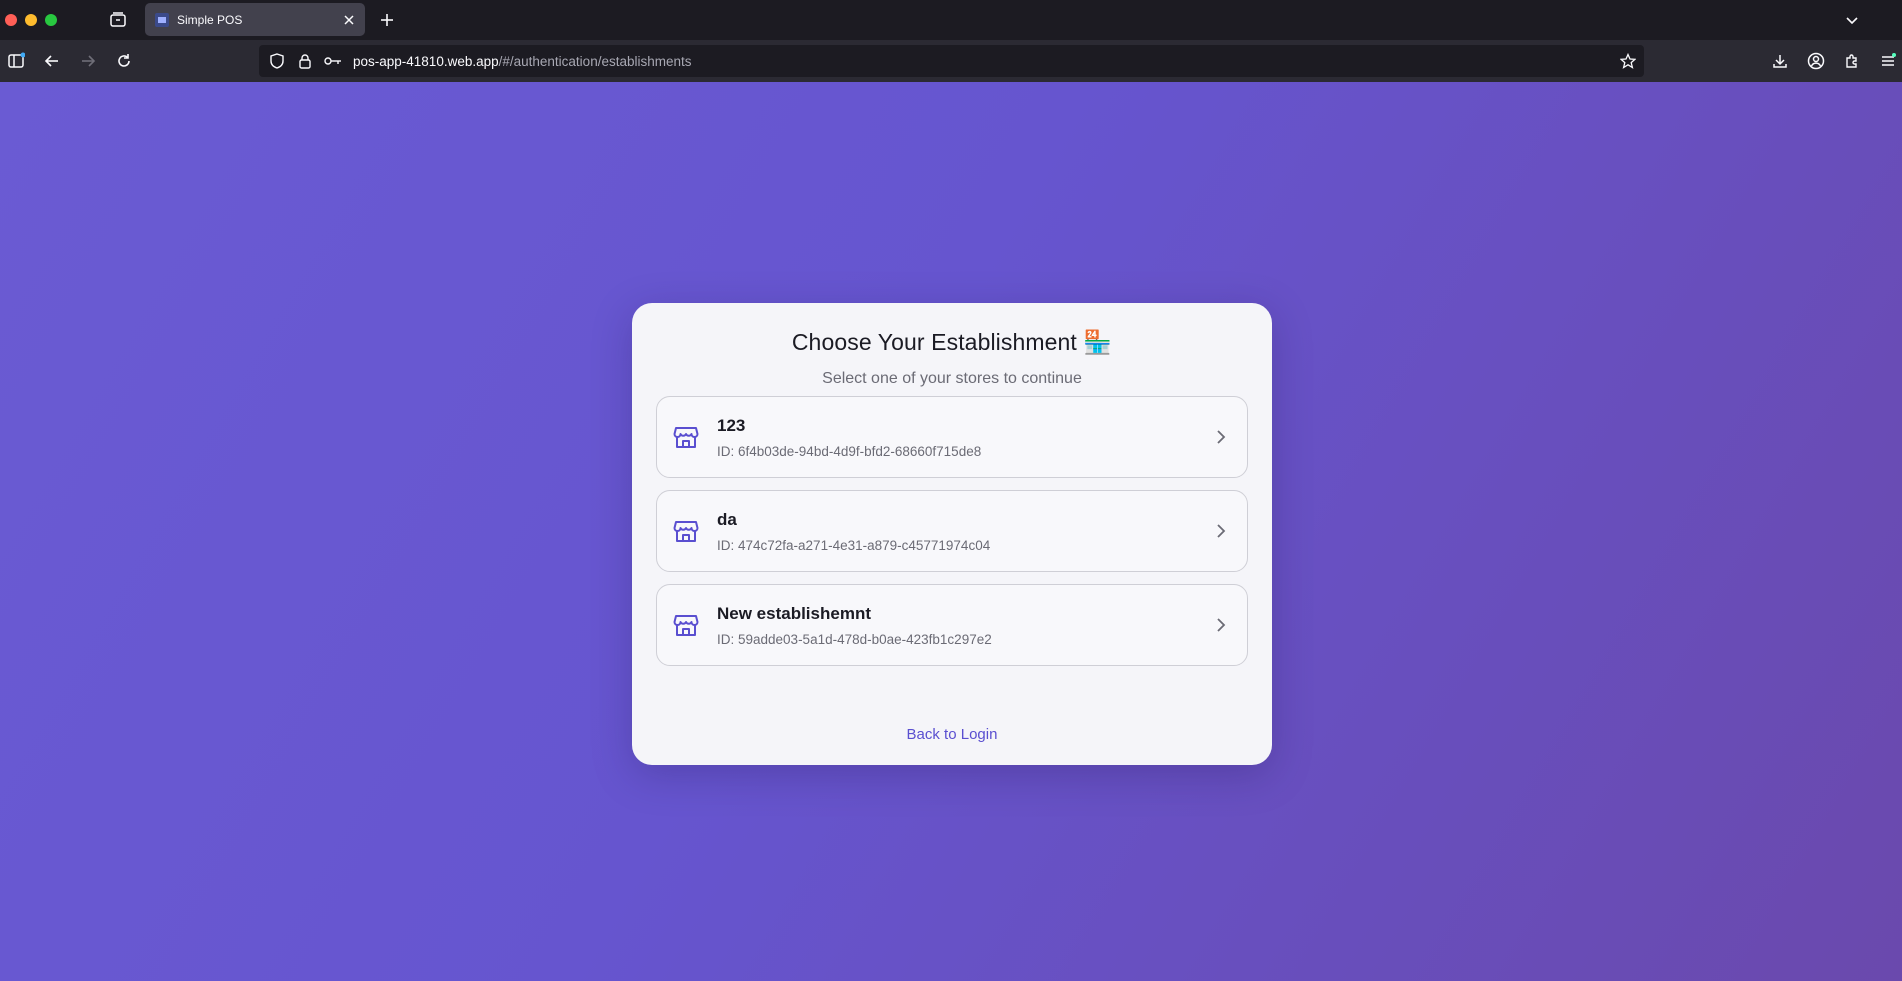  What do you see at coordinates (854, 545) in the screenshot?
I see `establishment-id: ID: 474c72fa-a271-4e31-a879-c45771974c04` at bounding box center [854, 545].